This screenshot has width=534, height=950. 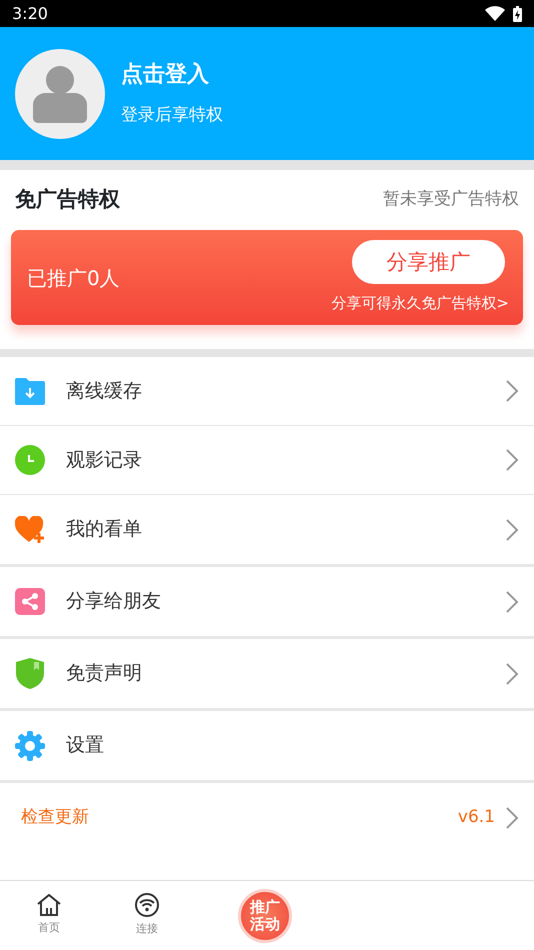 I want to click on folder-icon, so click(x=30, y=391).